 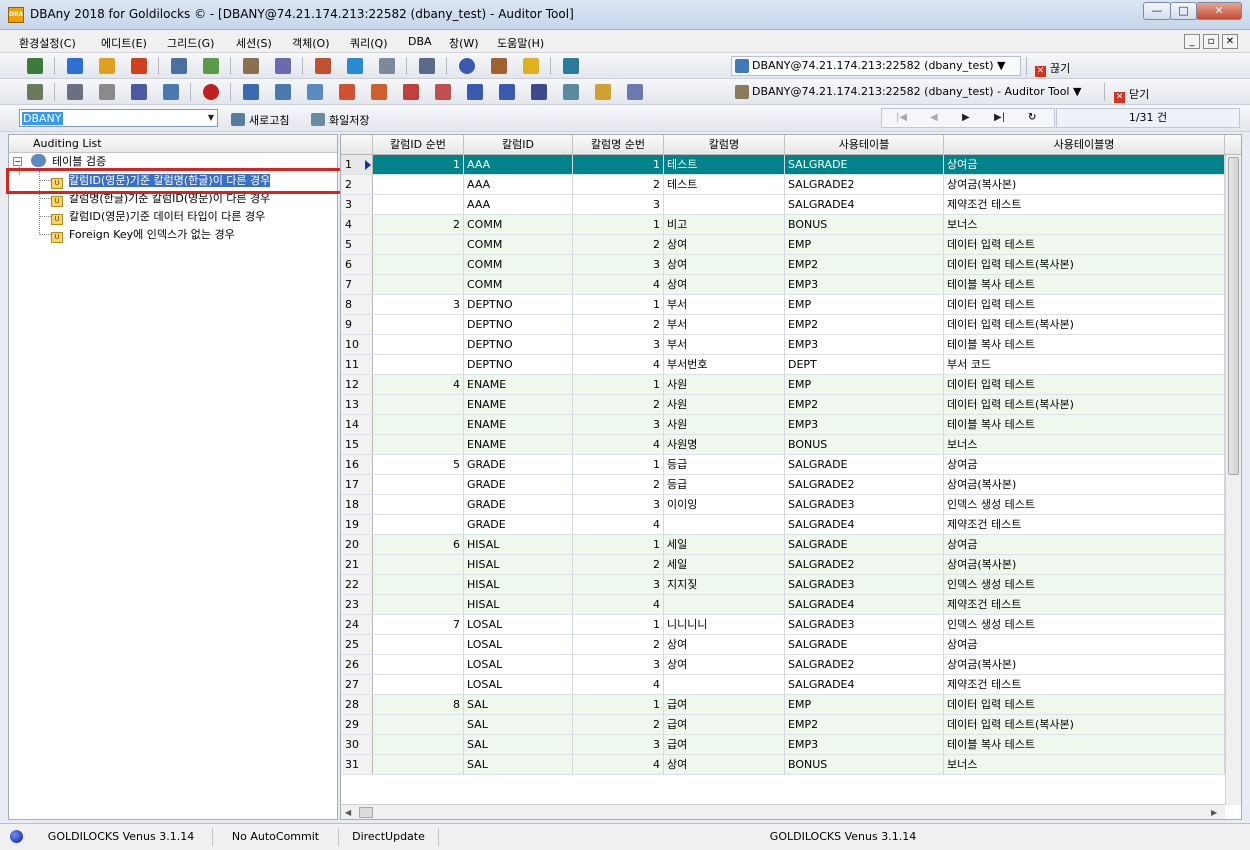 I want to click on box-icon, so click(x=499, y=66).